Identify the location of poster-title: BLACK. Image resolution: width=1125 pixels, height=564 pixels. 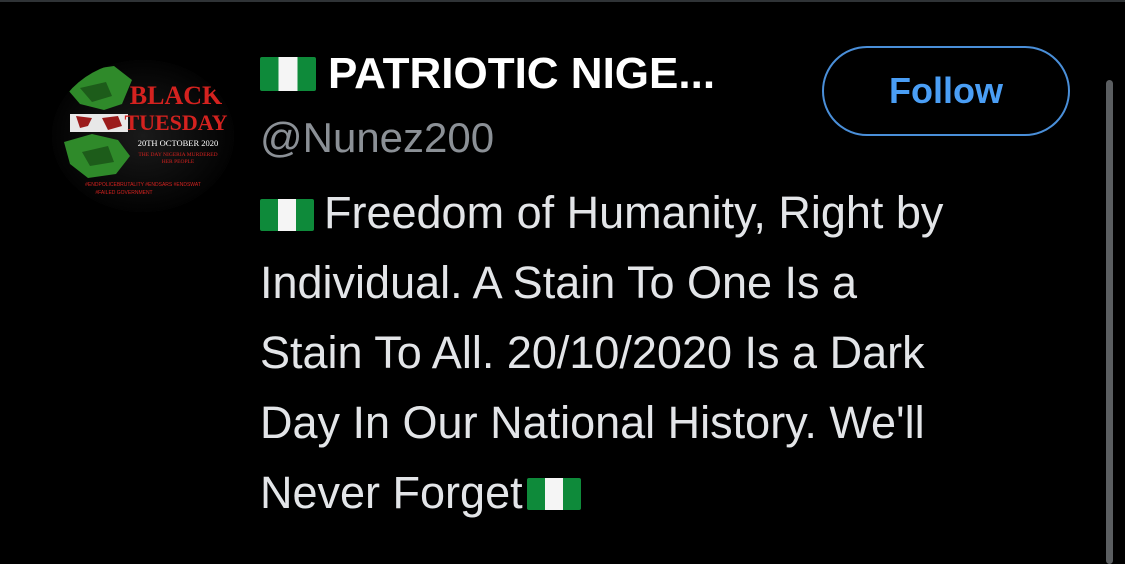
(176, 95).